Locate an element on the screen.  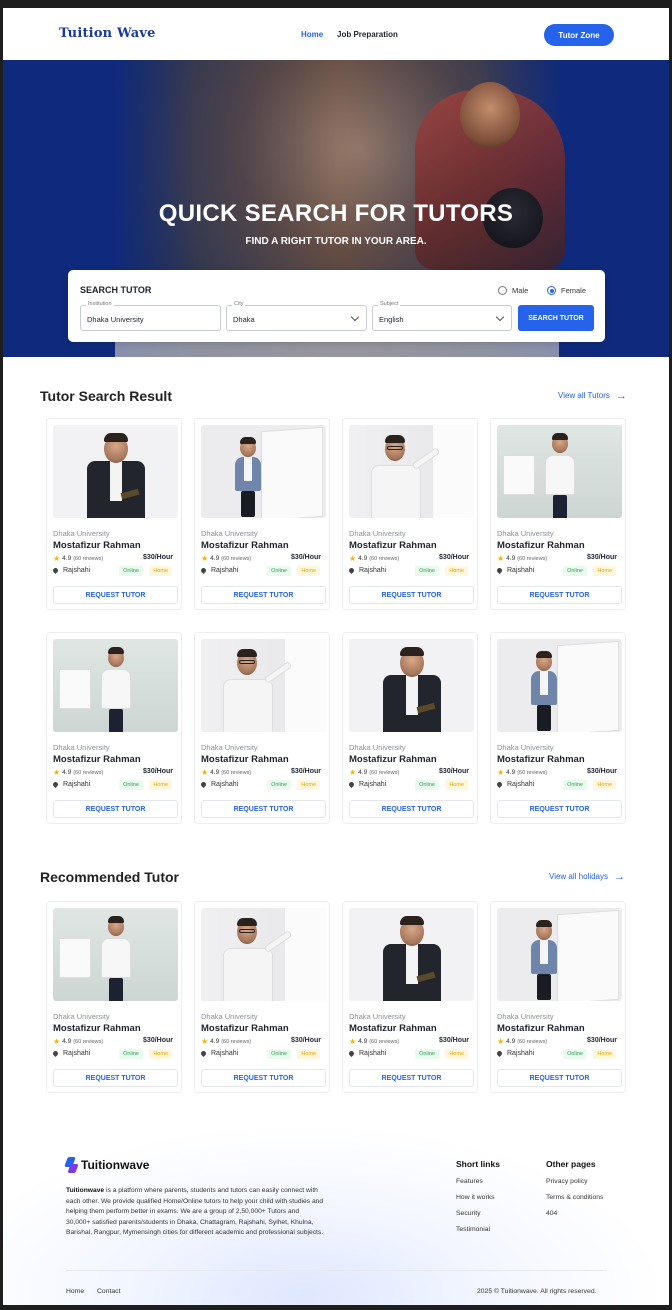
view-all-tutors-link: View all Tutors → is located at coordinates (592, 395).